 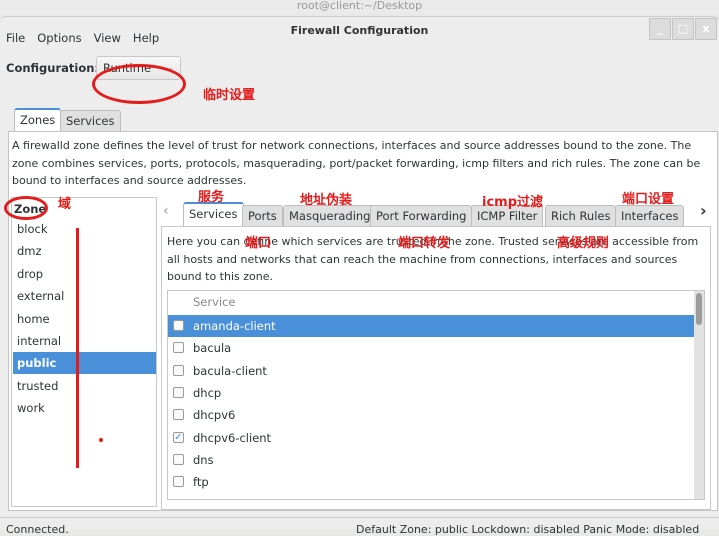 What do you see at coordinates (15, 38) in the screenshot?
I see `menu-file: File` at bounding box center [15, 38].